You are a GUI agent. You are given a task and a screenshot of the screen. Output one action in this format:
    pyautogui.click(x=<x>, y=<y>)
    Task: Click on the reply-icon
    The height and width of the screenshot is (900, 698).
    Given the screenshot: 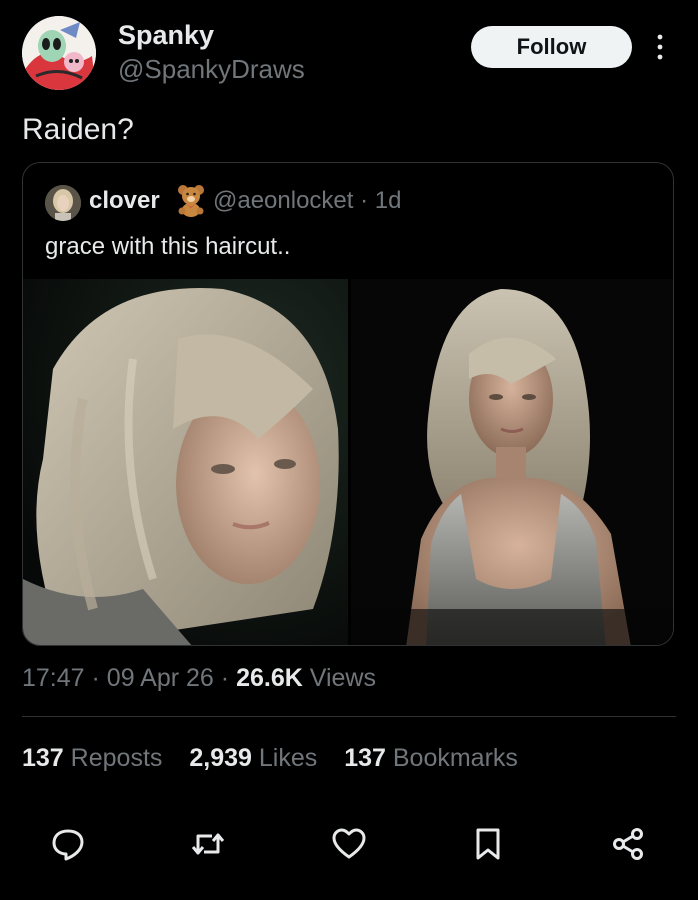 What is the action you would take?
    pyautogui.click(x=68, y=844)
    